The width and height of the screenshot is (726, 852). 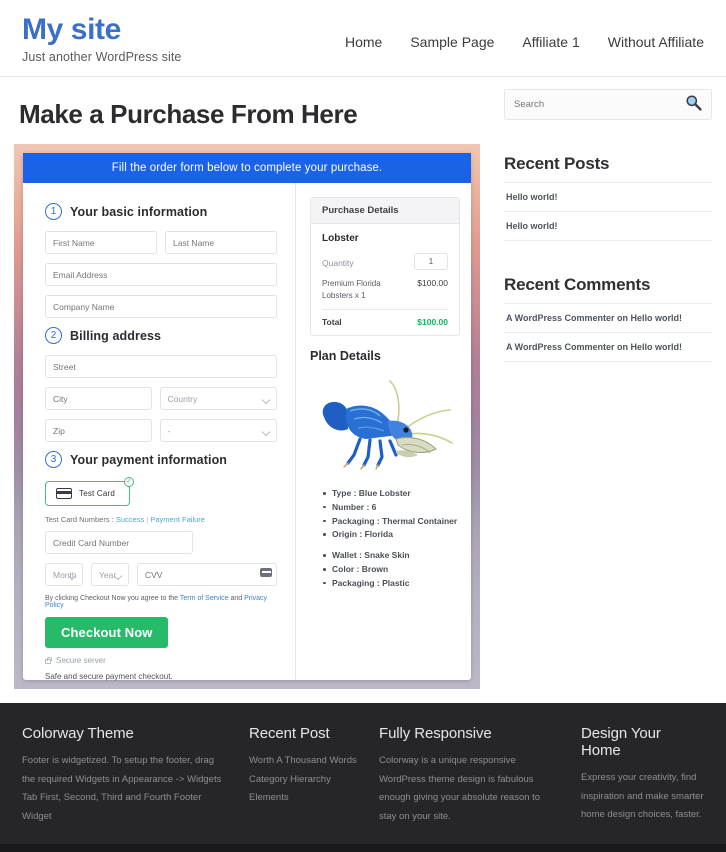 What do you see at coordinates (129, 482) in the screenshot?
I see `check-circle-icon: ✓` at bounding box center [129, 482].